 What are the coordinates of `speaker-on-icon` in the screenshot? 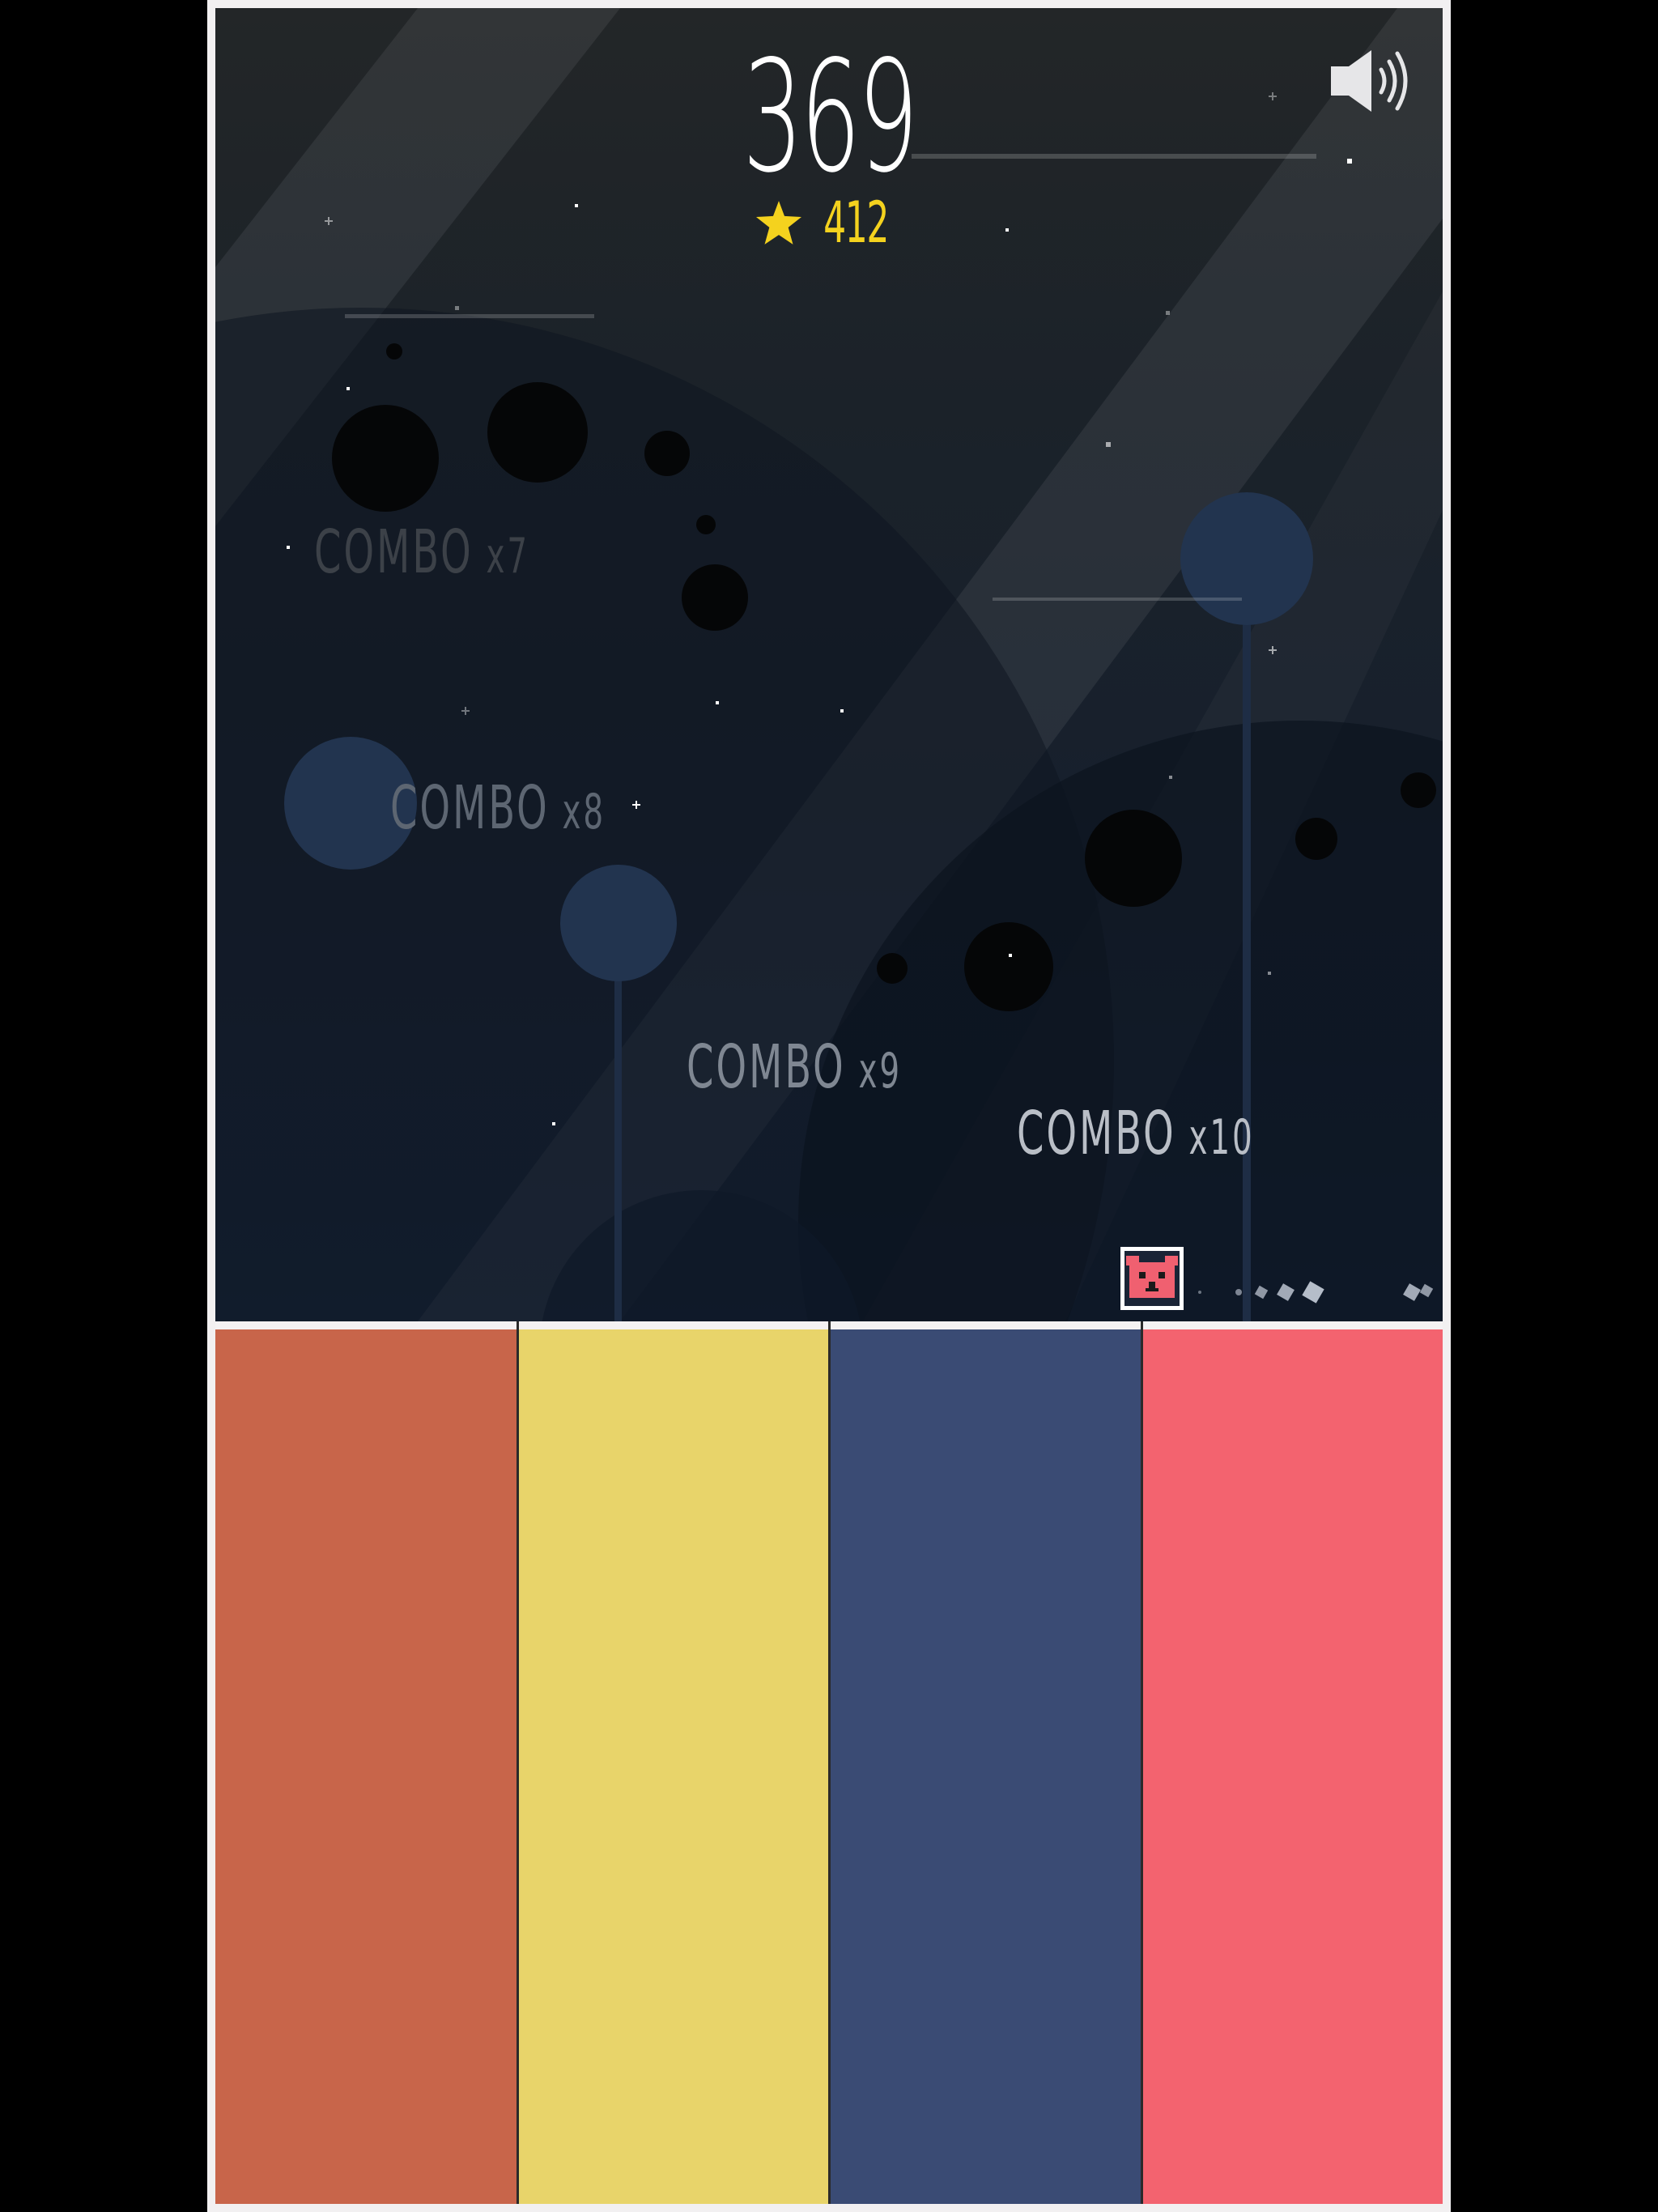 It's located at (1369, 81).